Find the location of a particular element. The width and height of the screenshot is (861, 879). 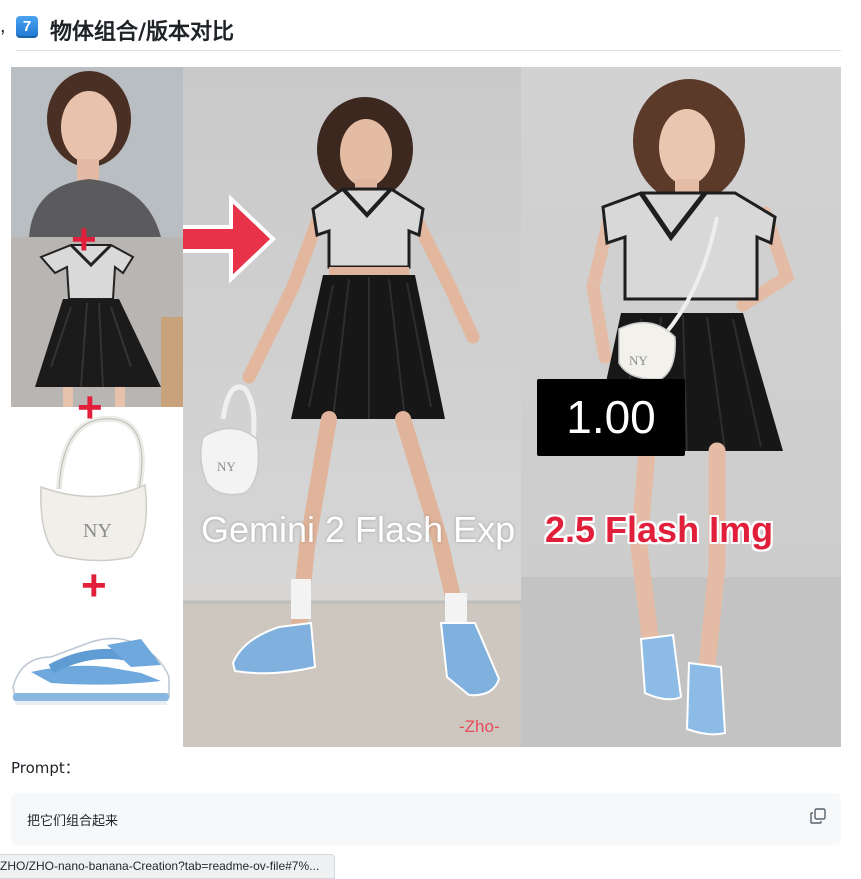

section-heading: 7 物体组合/版本对比 is located at coordinates (428, 30).